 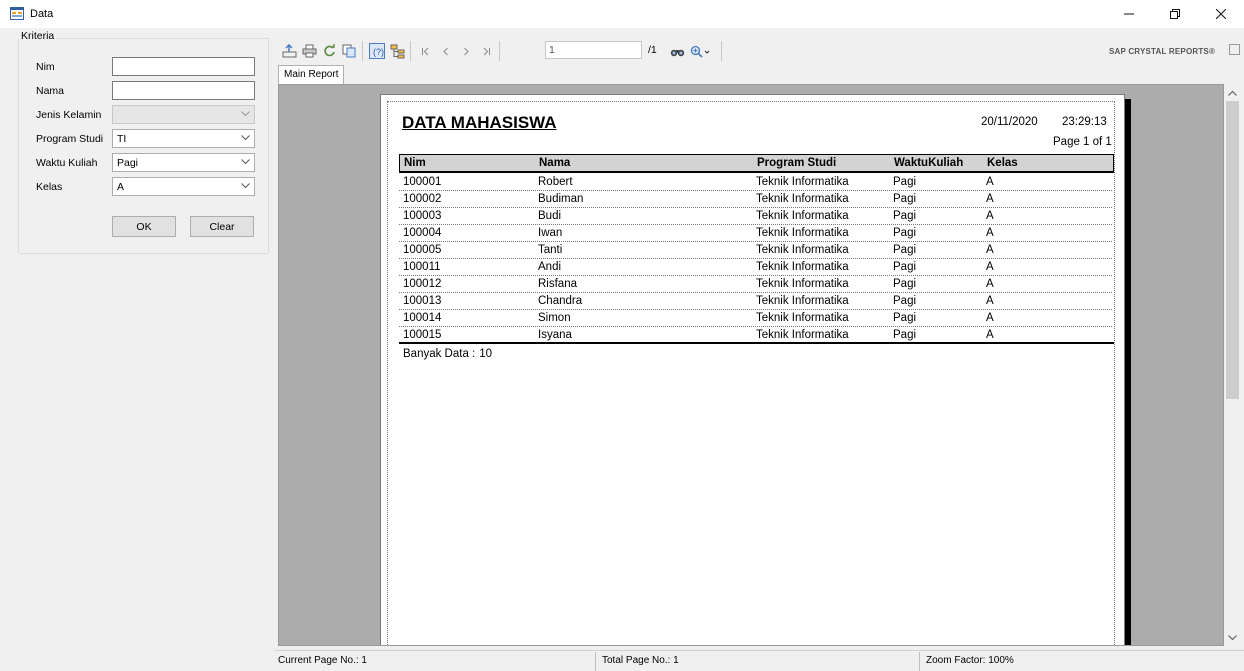 What do you see at coordinates (560, 301) in the screenshot?
I see `cell-nama: Chandra` at bounding box center [560, 301].